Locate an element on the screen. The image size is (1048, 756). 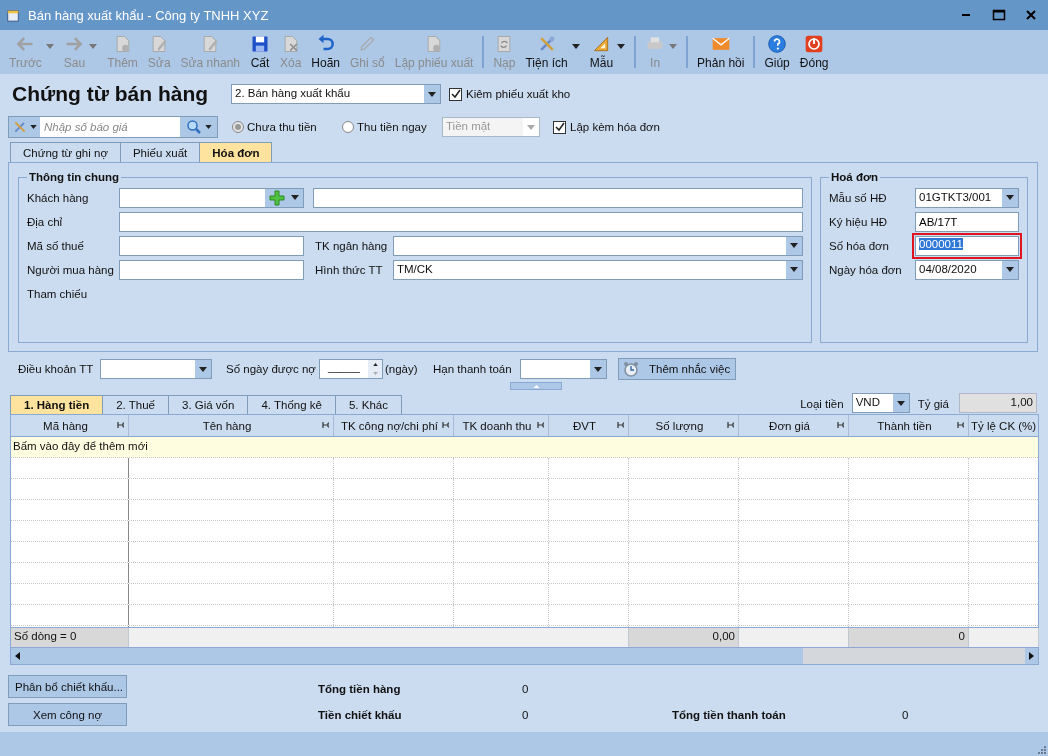
export-slip-checkbox: Kiêm phiếu xuất kho is located at coordinates (510, 94).